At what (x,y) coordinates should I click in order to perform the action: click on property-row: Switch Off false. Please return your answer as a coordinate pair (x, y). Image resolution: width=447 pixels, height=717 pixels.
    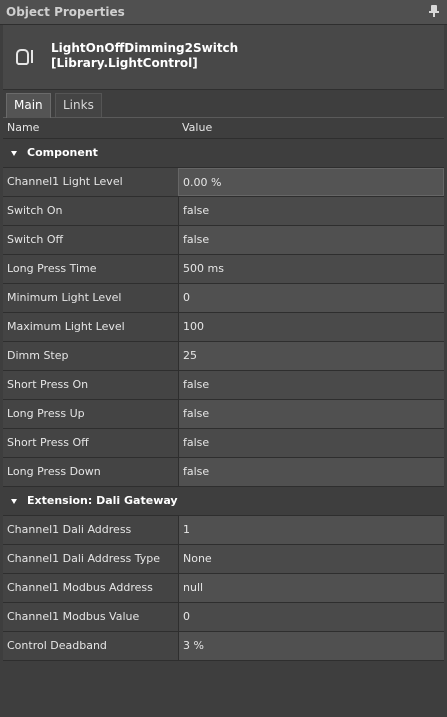
    Looking at the image, I should click on (223, 240).